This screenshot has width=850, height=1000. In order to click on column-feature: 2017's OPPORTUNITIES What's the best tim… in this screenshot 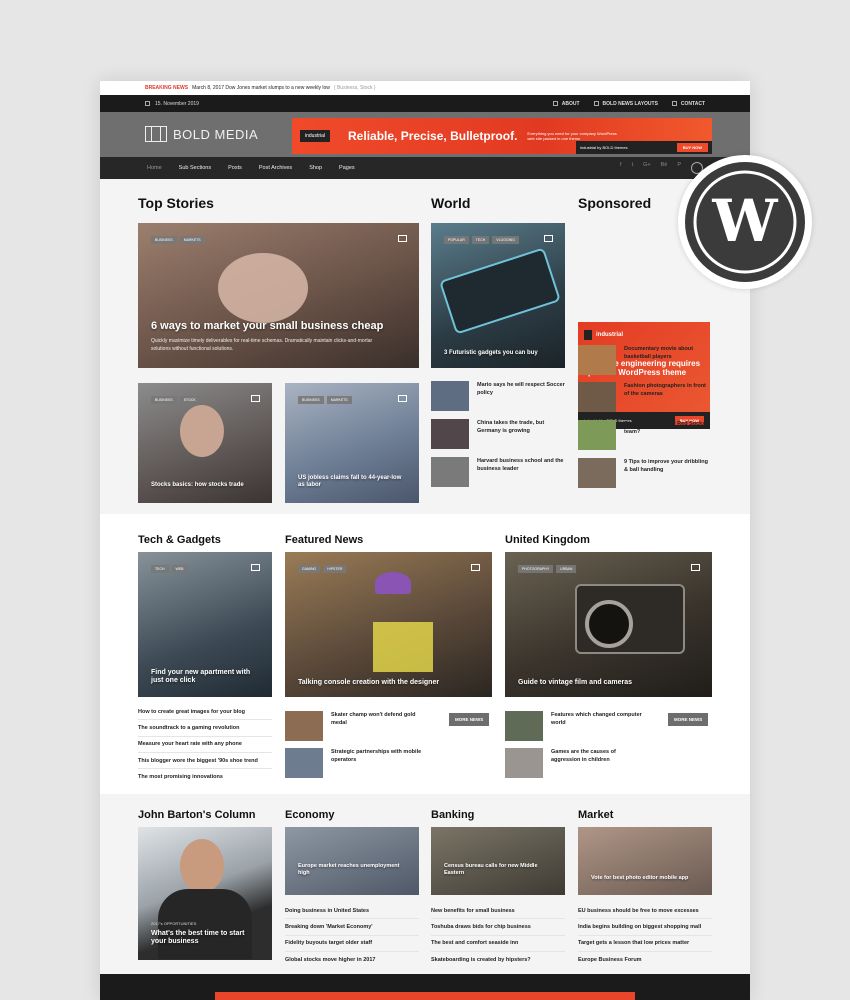, I will do `click(205, 893)`.